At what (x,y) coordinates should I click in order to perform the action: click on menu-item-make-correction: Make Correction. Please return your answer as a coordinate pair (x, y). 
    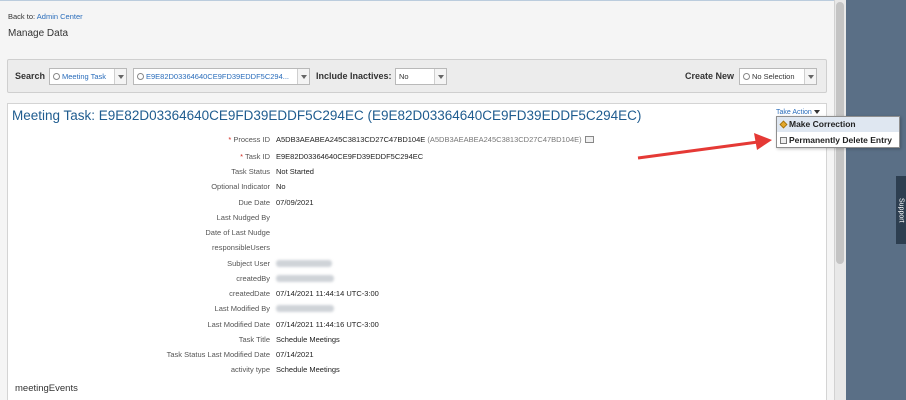
    Looking at the image, I should click on (838, 124).